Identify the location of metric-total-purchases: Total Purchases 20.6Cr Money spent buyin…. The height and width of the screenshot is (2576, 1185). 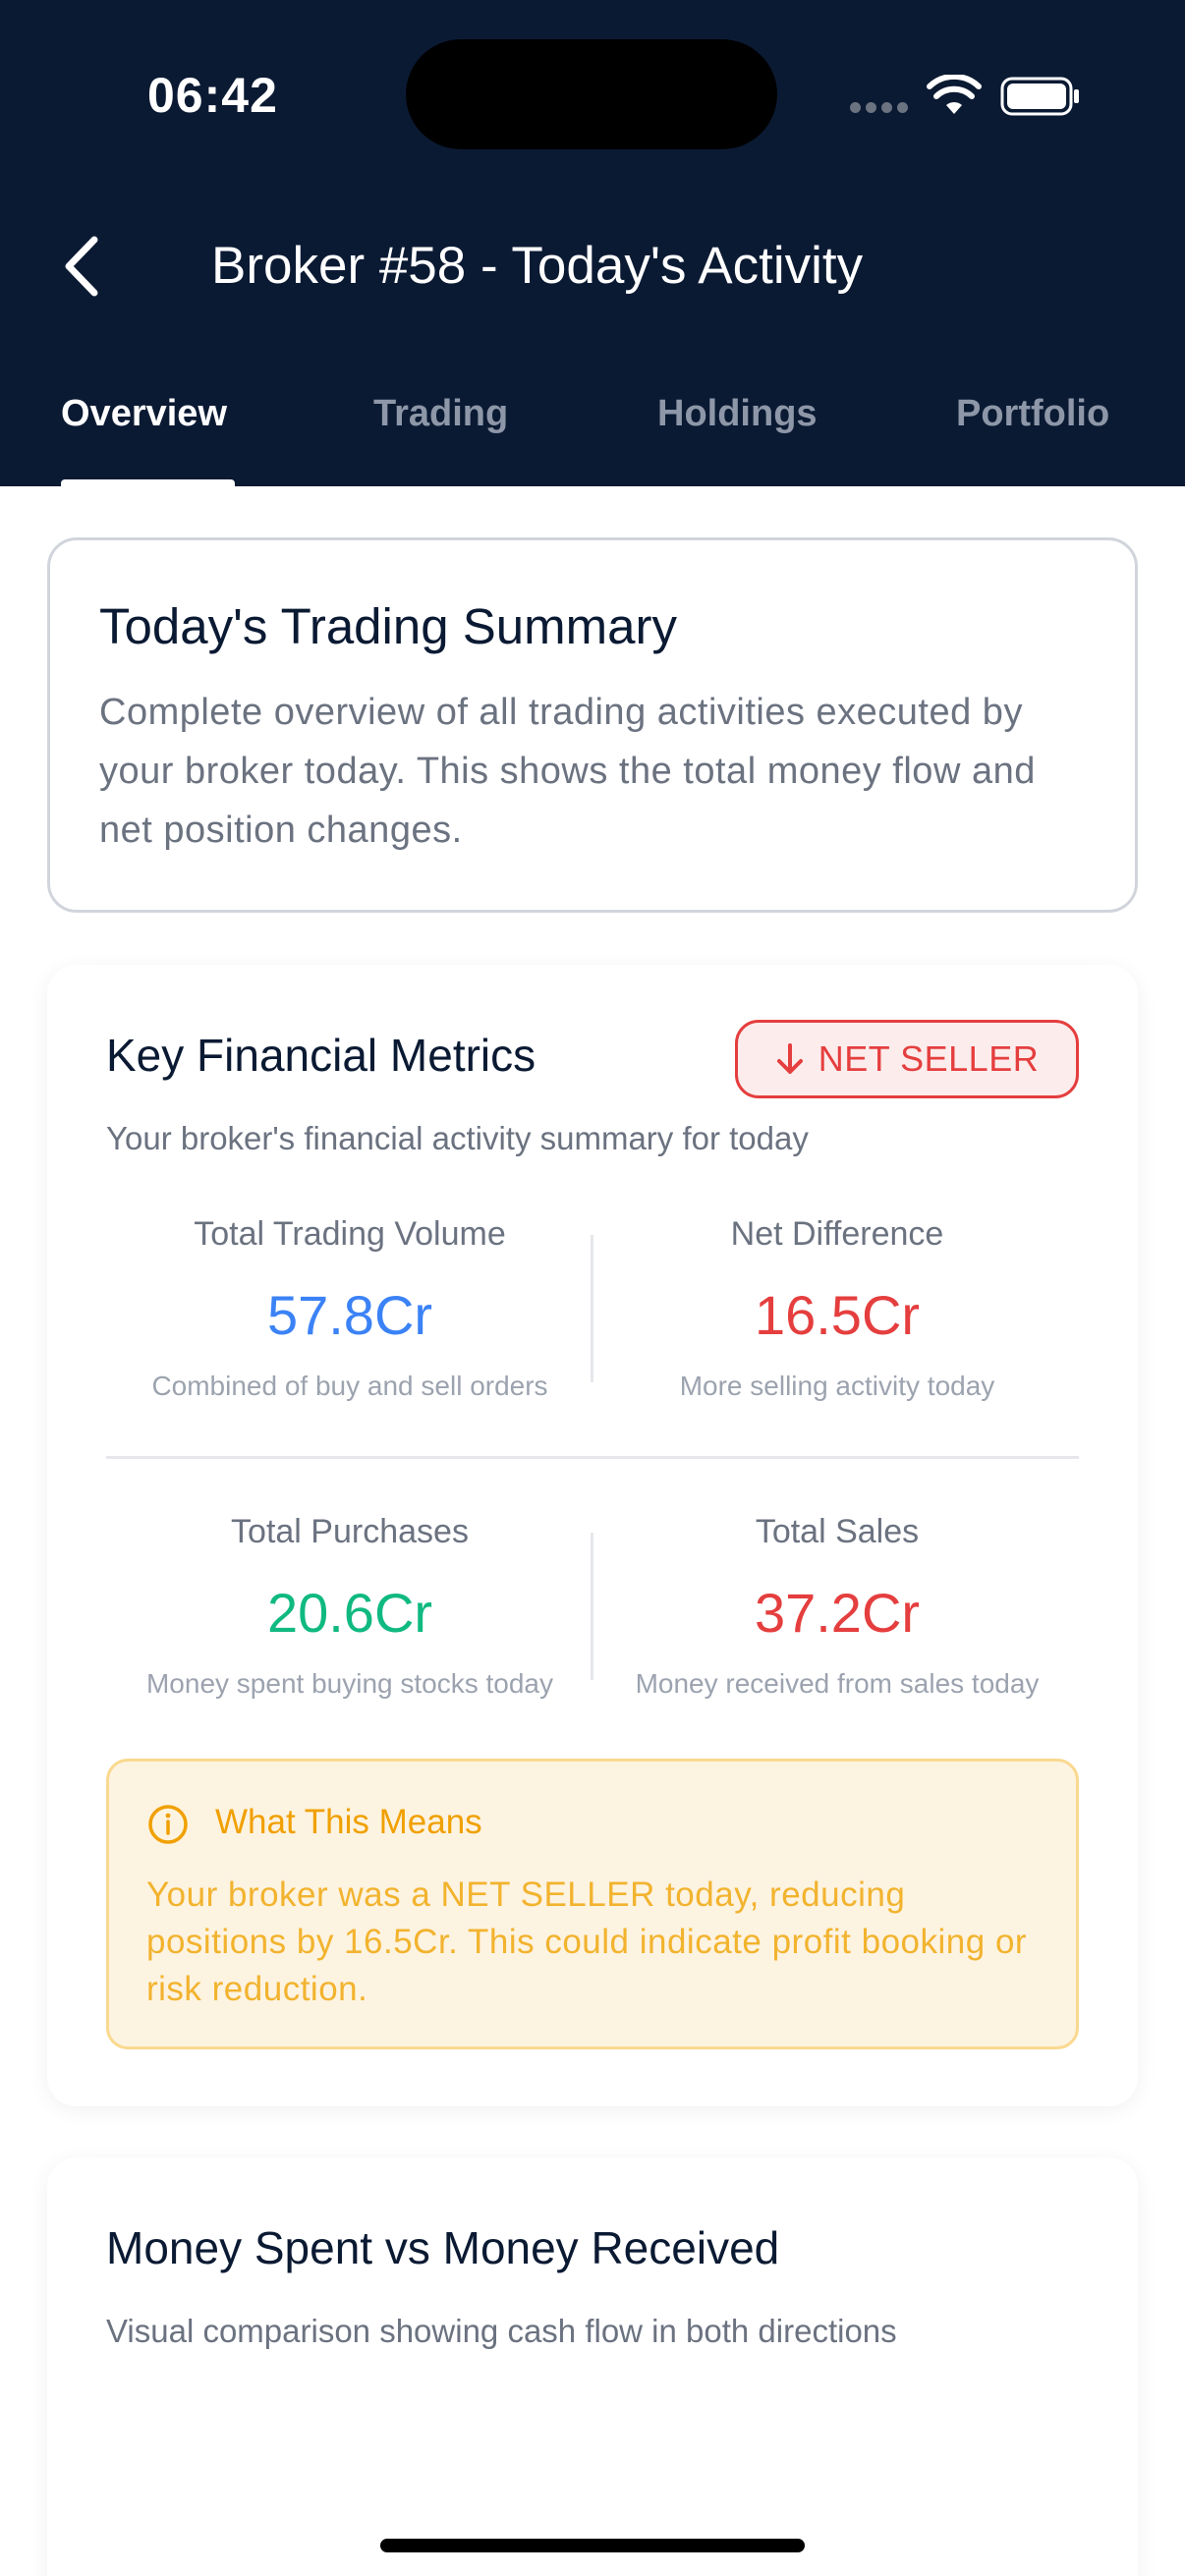
(350, 1606).